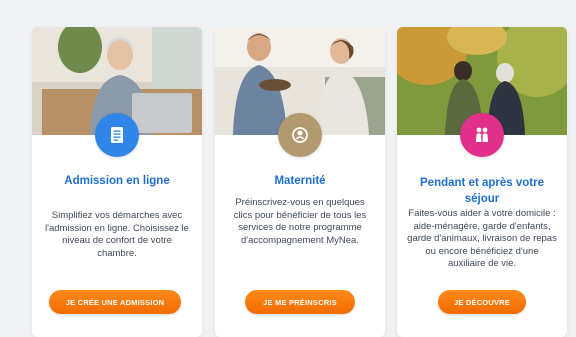 The image size is (576, 337). I want to click on preregister-button: JE ME PRÉINSCRIS, so click(300, 302).